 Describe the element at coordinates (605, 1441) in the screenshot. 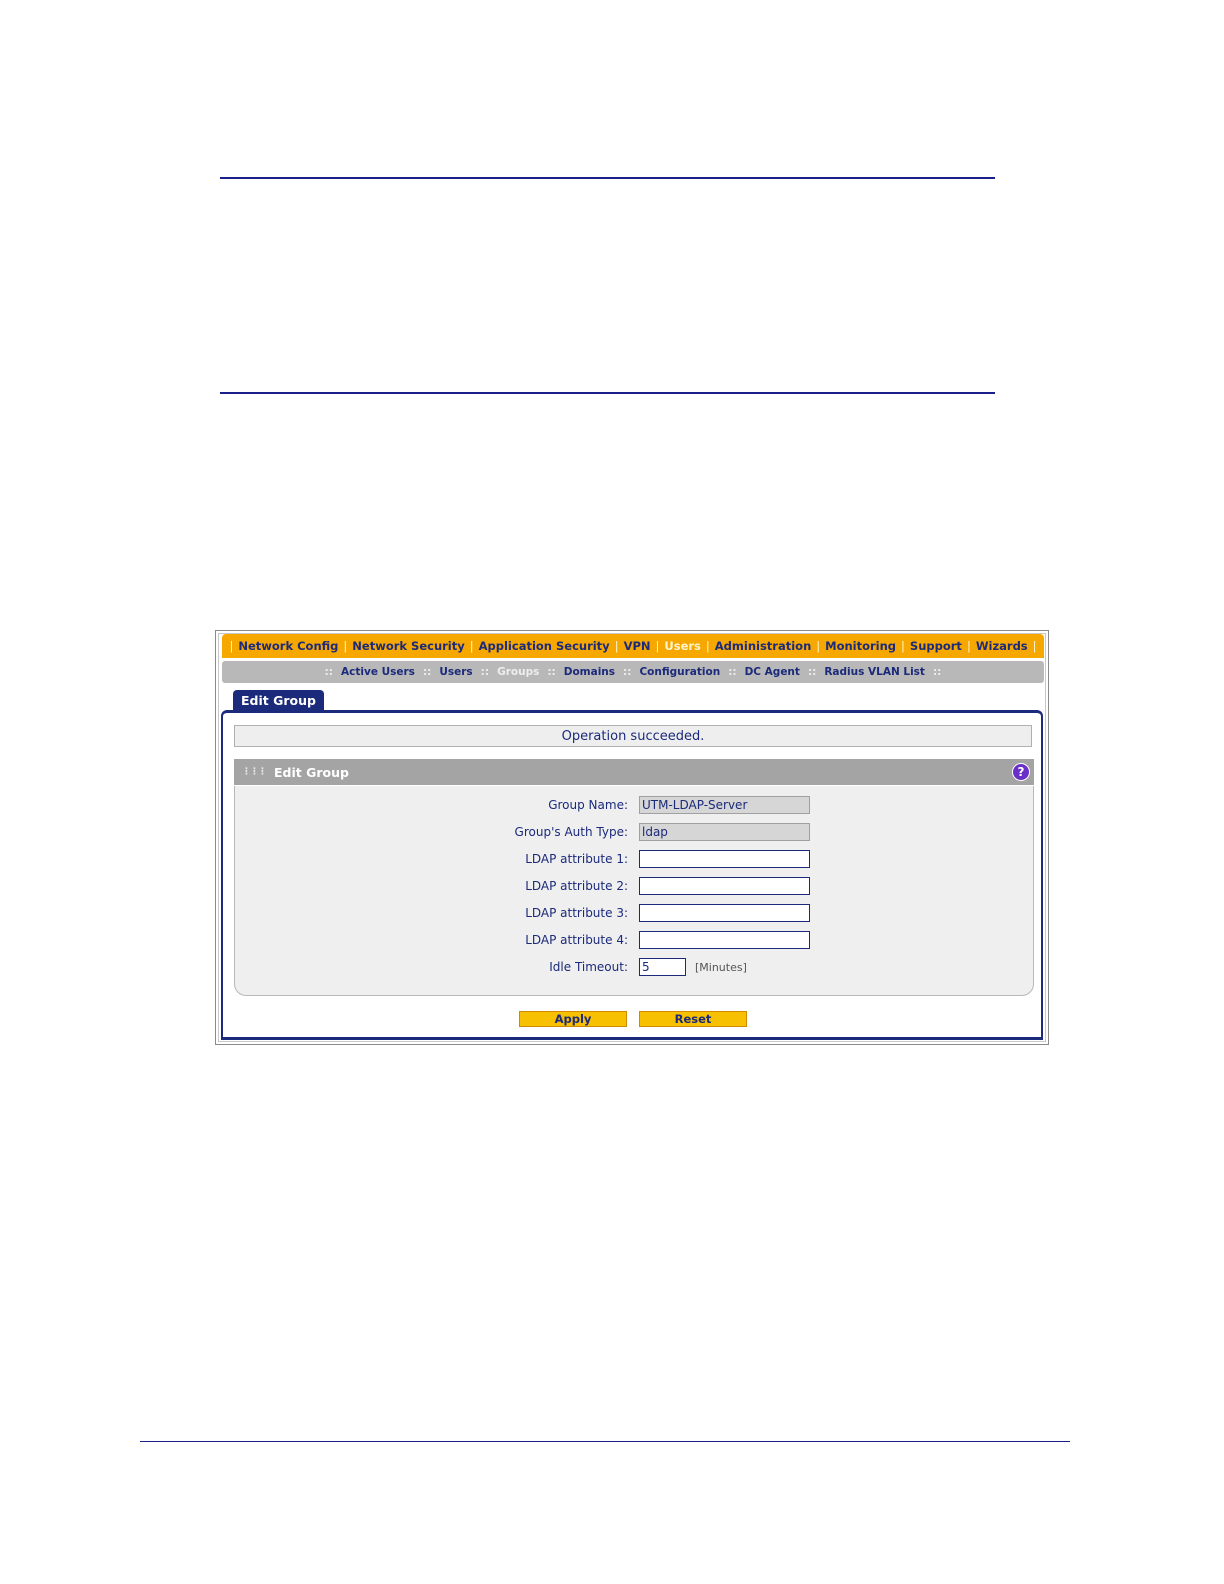

I see `footer-divider-rule` at that location.